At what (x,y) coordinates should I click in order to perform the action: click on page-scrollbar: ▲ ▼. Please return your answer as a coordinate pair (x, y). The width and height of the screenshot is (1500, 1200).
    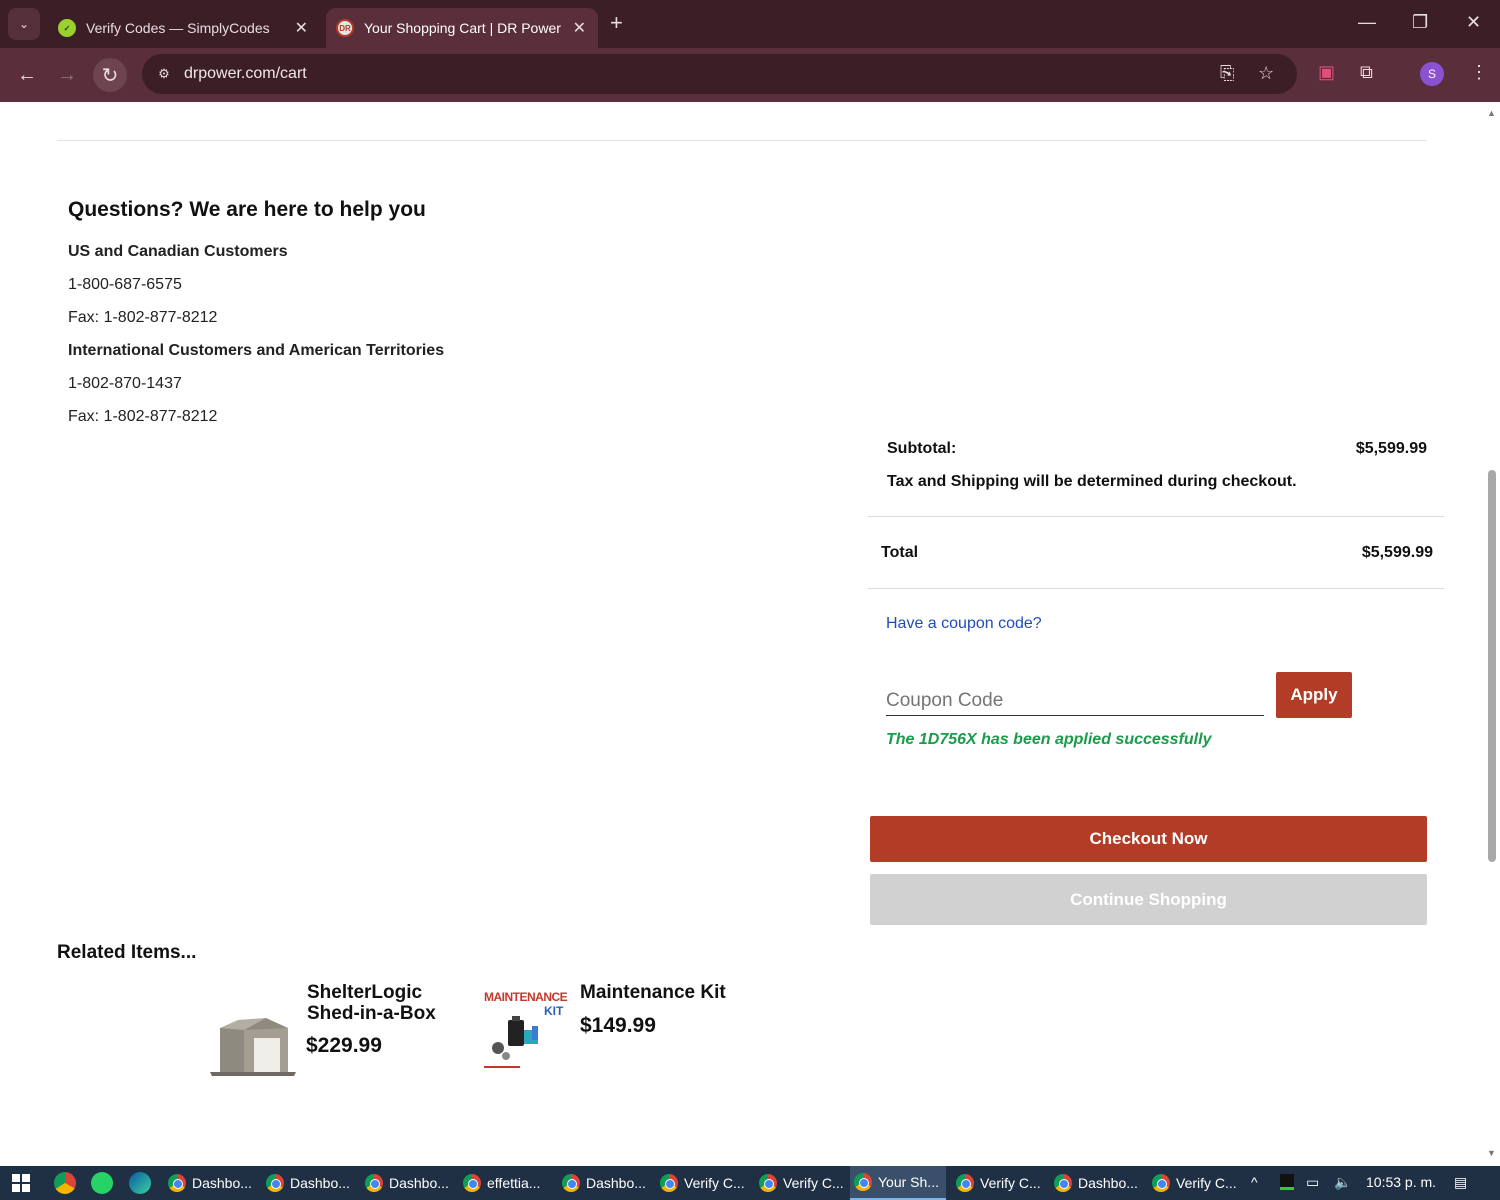
    Looking at the image, I should click on (1492, 634).